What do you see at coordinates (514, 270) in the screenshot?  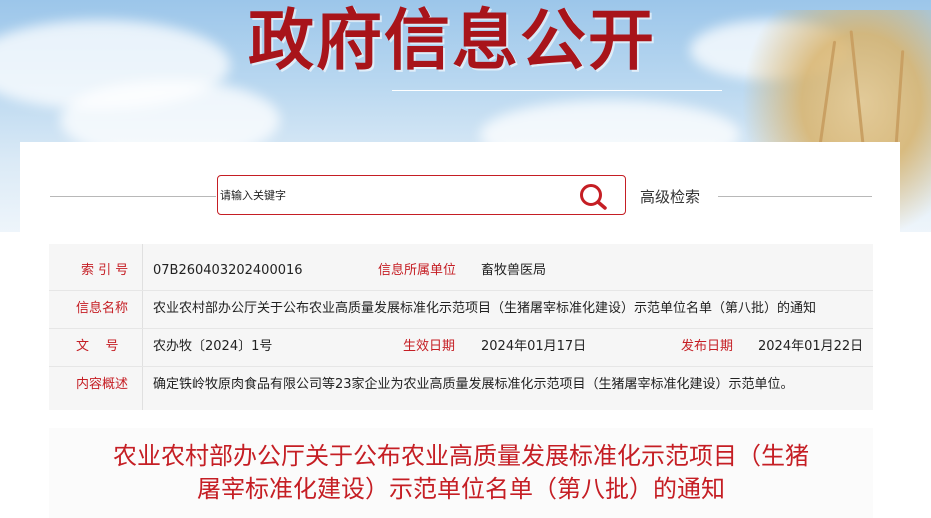 I see `category-value: 畜牧兽医局` at bounding box center [514, 270].